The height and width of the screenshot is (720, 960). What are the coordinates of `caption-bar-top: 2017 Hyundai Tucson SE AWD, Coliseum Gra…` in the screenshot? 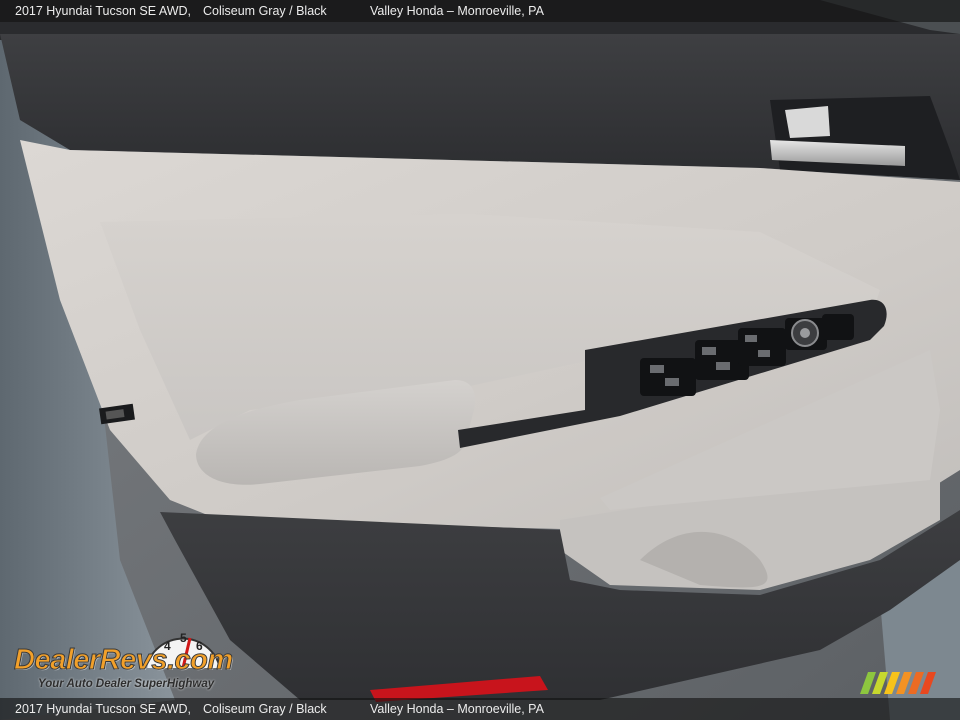 It's located at (480, 11).